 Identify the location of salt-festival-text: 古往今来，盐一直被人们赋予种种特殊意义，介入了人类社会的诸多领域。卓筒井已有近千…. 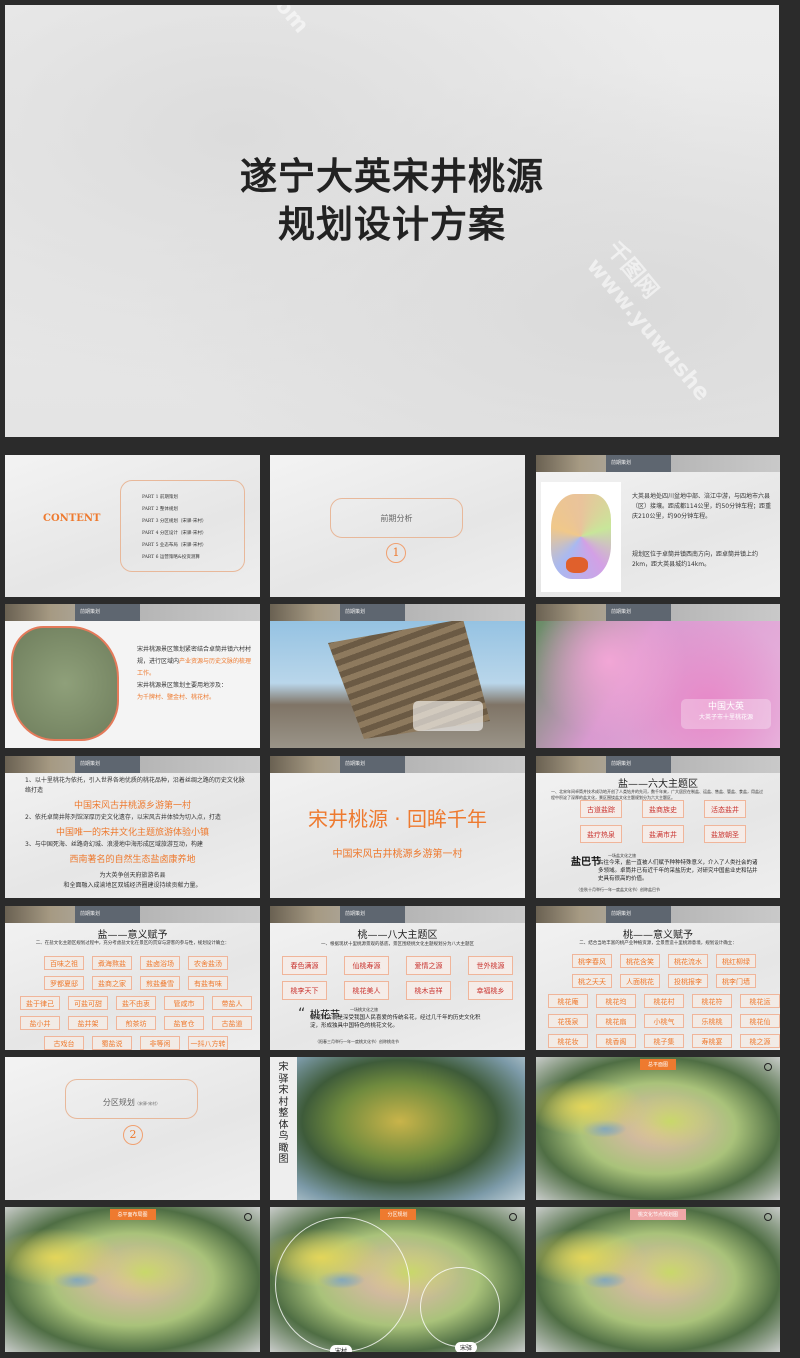
(678, 871).